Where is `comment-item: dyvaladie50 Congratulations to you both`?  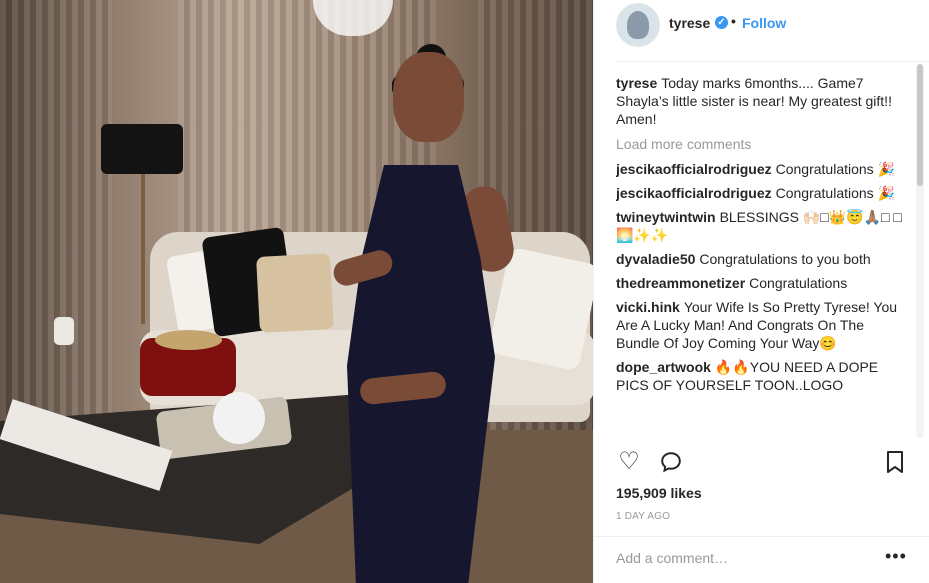
comment-item: dyvaladie50 Congratulations to you both is located at coordinates (762, 259).